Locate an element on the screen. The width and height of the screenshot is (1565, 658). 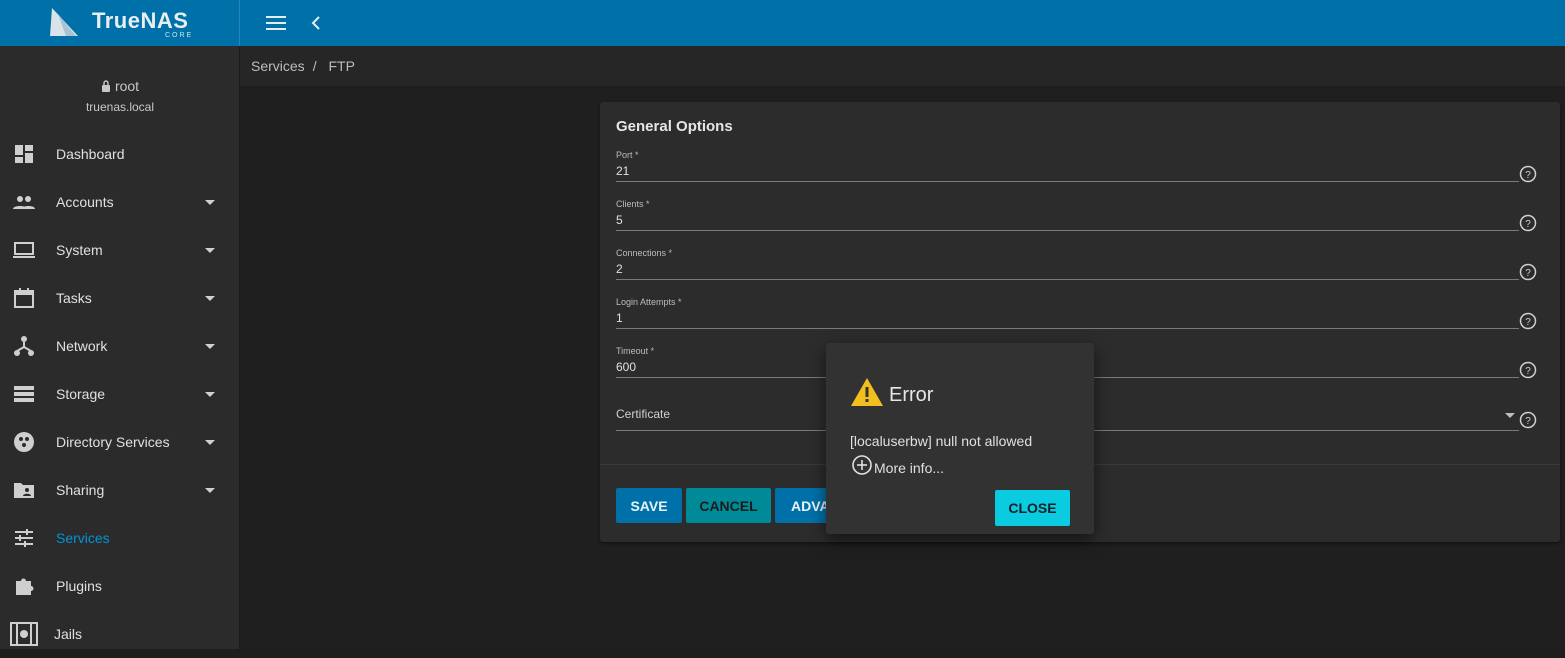
sidebar-item-dashboard: Dashboard is located at coordinates (120, 154).